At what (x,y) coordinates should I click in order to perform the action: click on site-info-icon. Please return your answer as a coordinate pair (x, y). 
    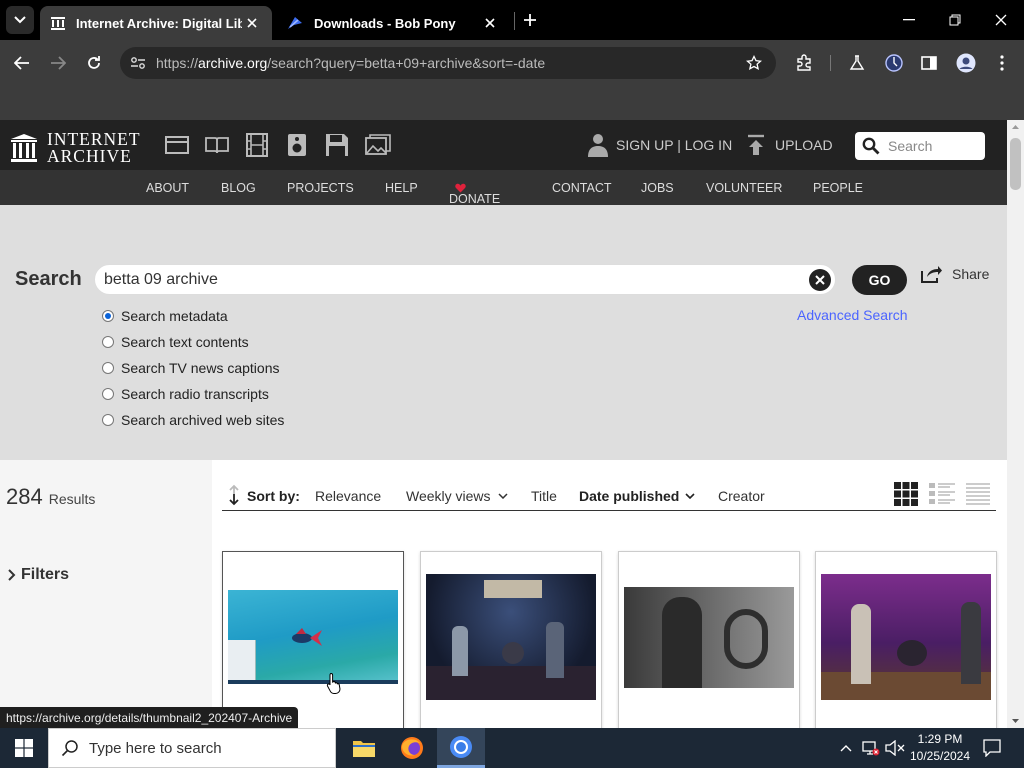
    Looking at the image, I should click on (138, 63).